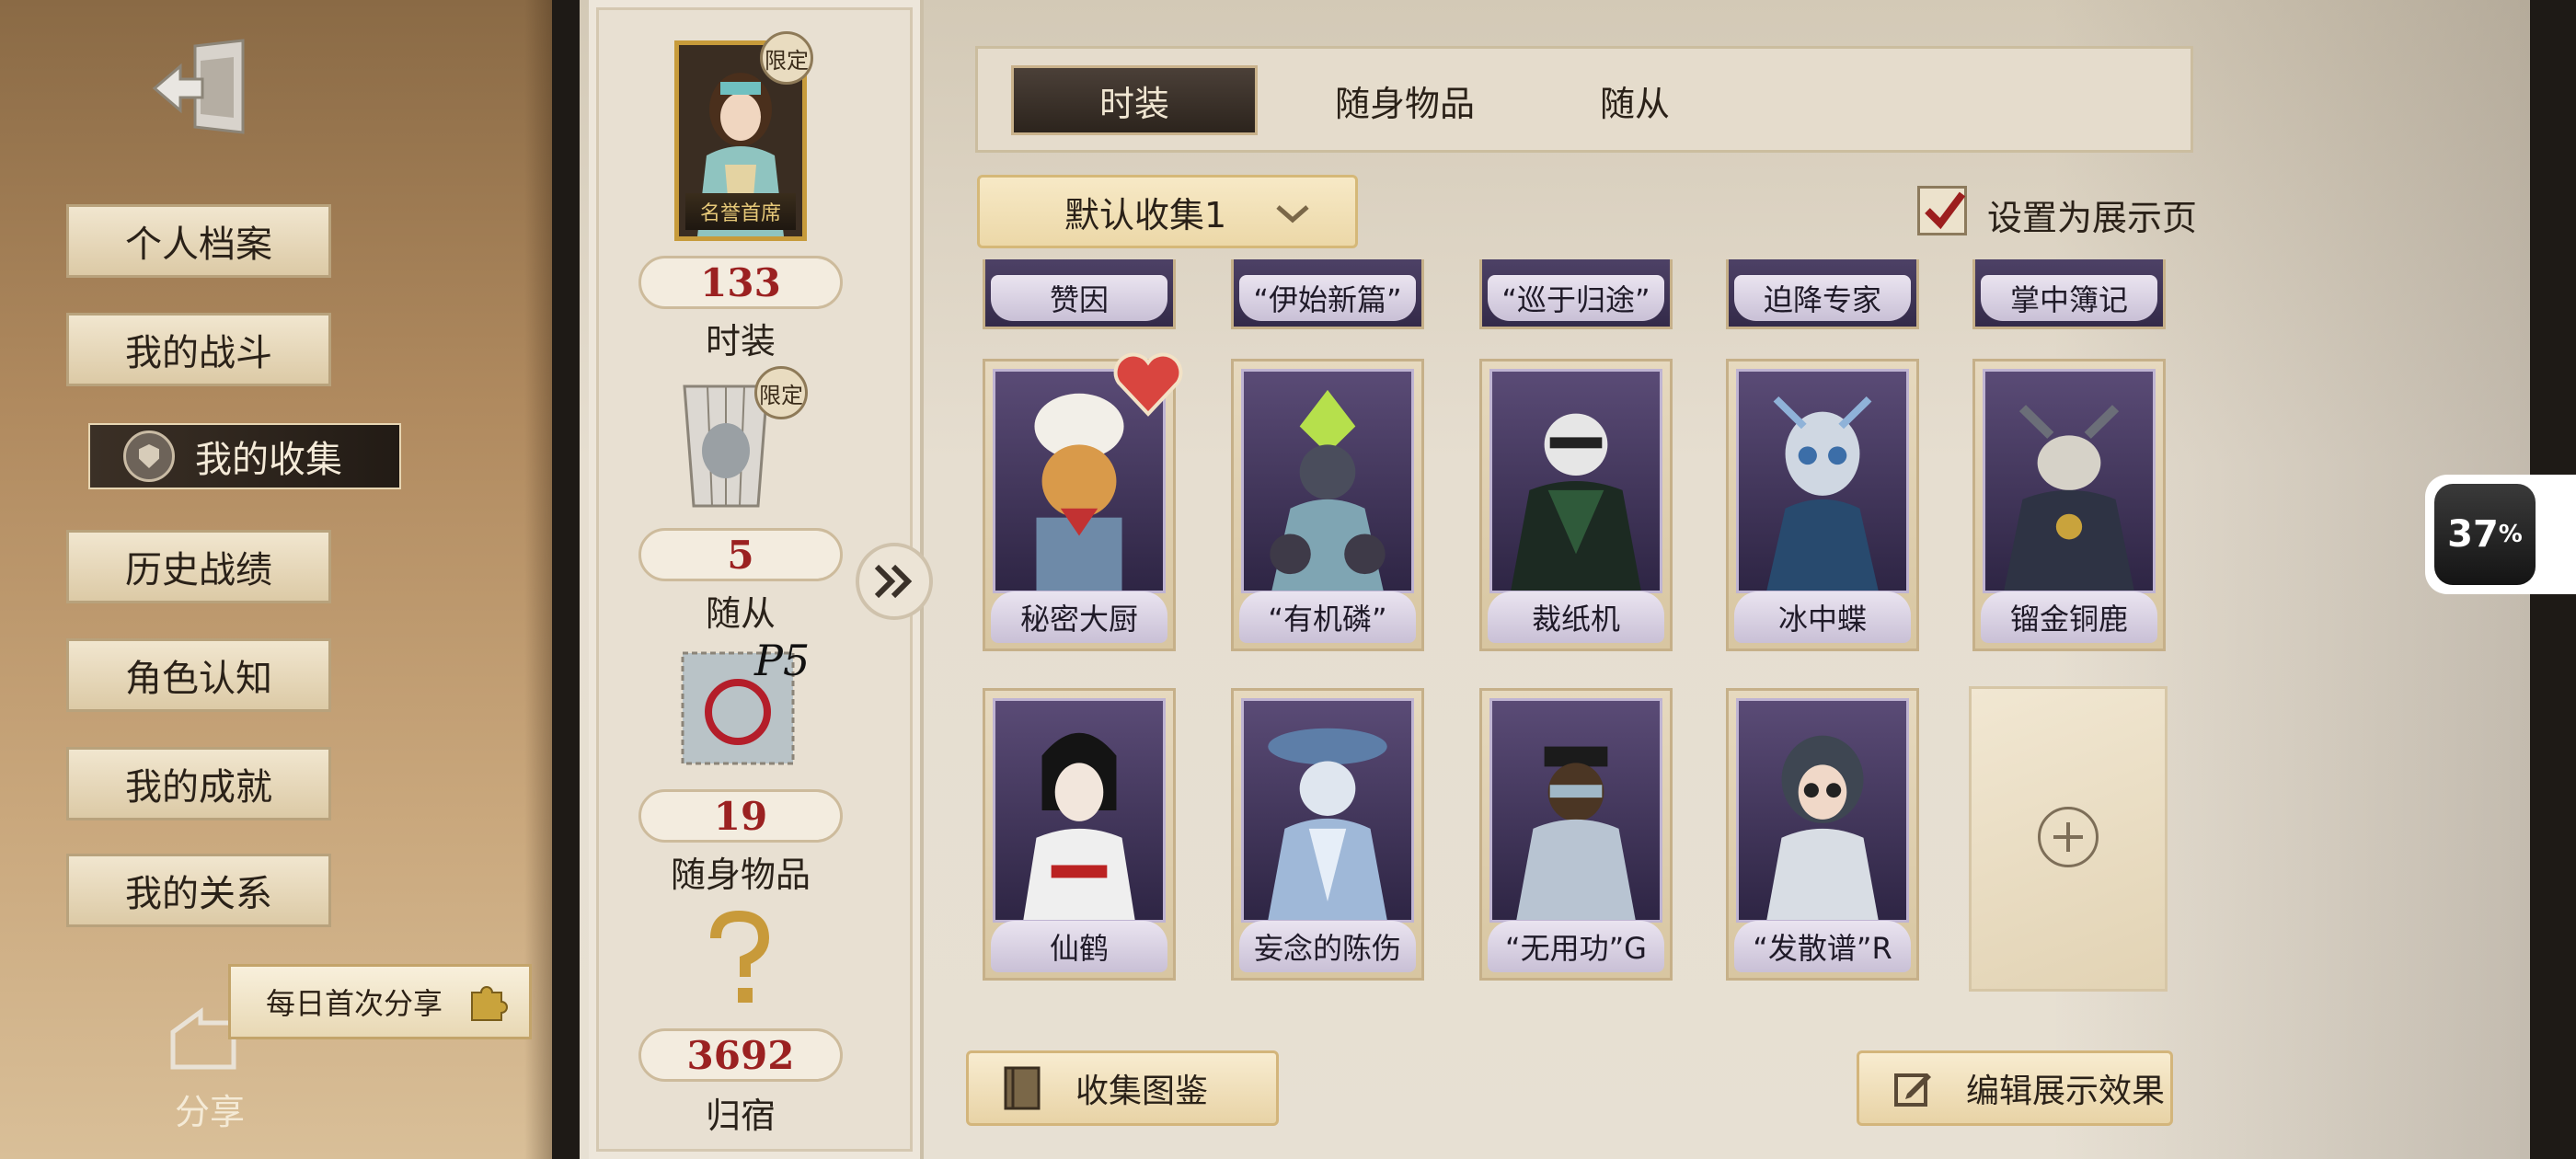 Image resolution: width=2576 pixels, height=1159 pixels. I want to click on costume-name: “无用功”G, so click(1576, 946).